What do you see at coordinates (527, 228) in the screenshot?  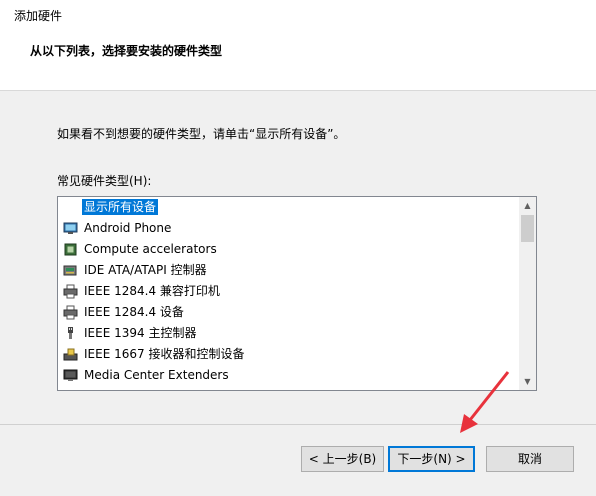 I see `scrollbar-thumb` at bounding box center [527, 228].